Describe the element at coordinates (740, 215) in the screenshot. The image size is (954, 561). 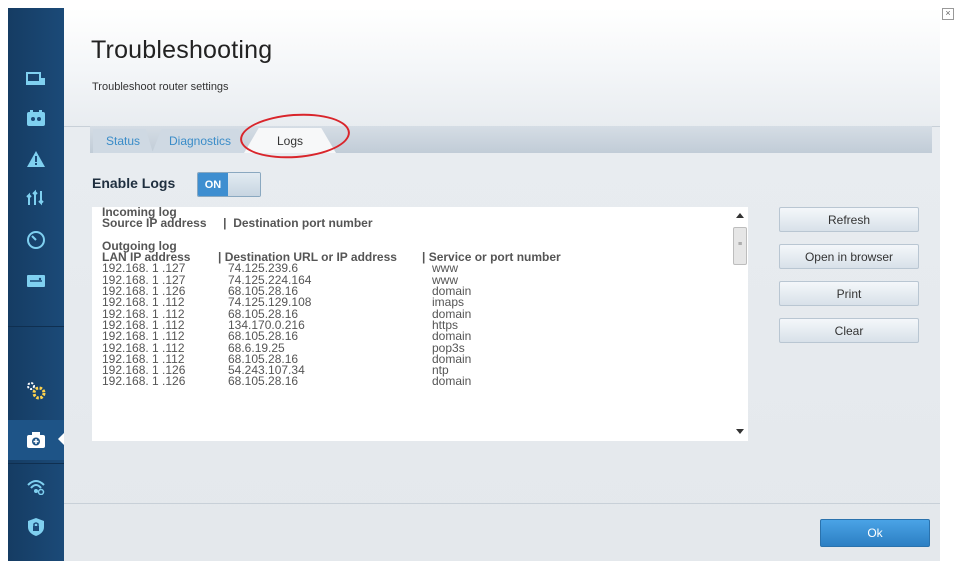
I see `scroll-up-icon` at that location.